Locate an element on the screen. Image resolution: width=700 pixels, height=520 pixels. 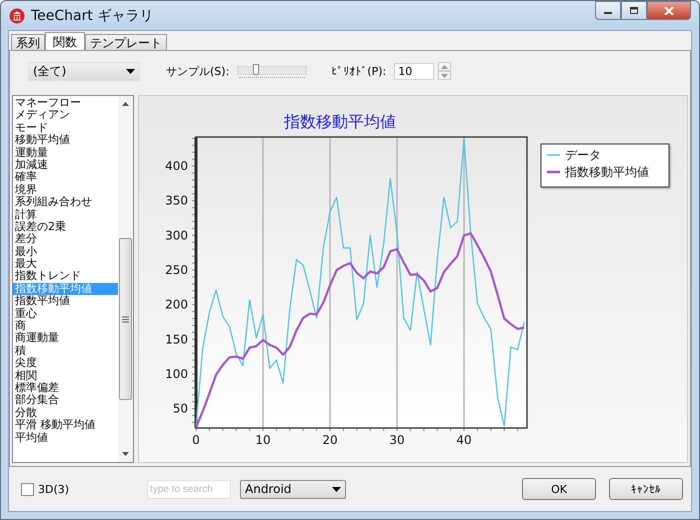
up-arrow-icon is located at coordinates (444, 66).